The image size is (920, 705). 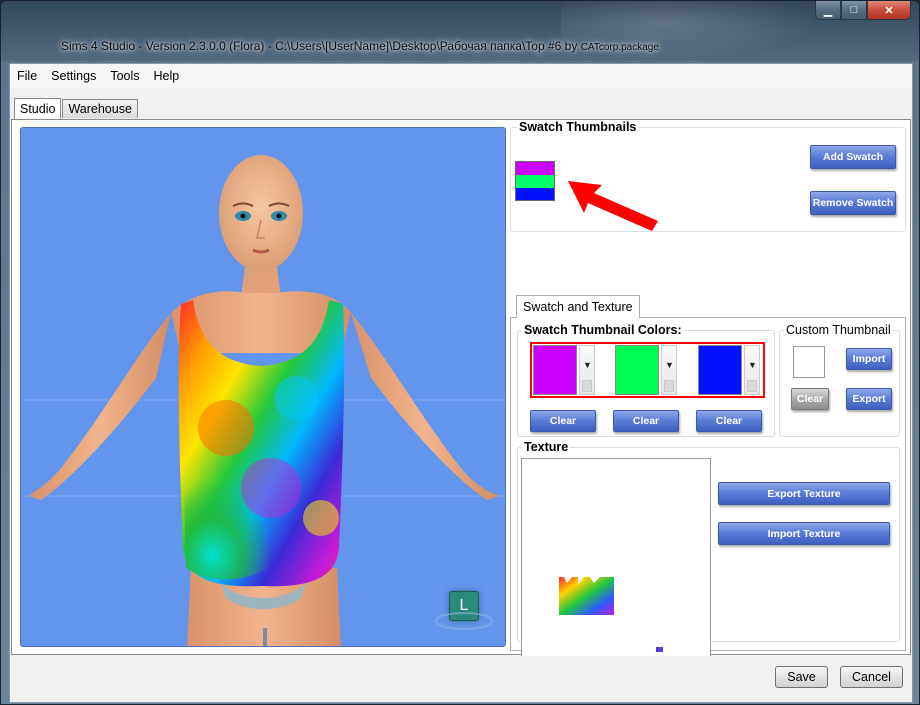 I want to click on color-dropdown-1: ▼, so click(x=587, y=370).